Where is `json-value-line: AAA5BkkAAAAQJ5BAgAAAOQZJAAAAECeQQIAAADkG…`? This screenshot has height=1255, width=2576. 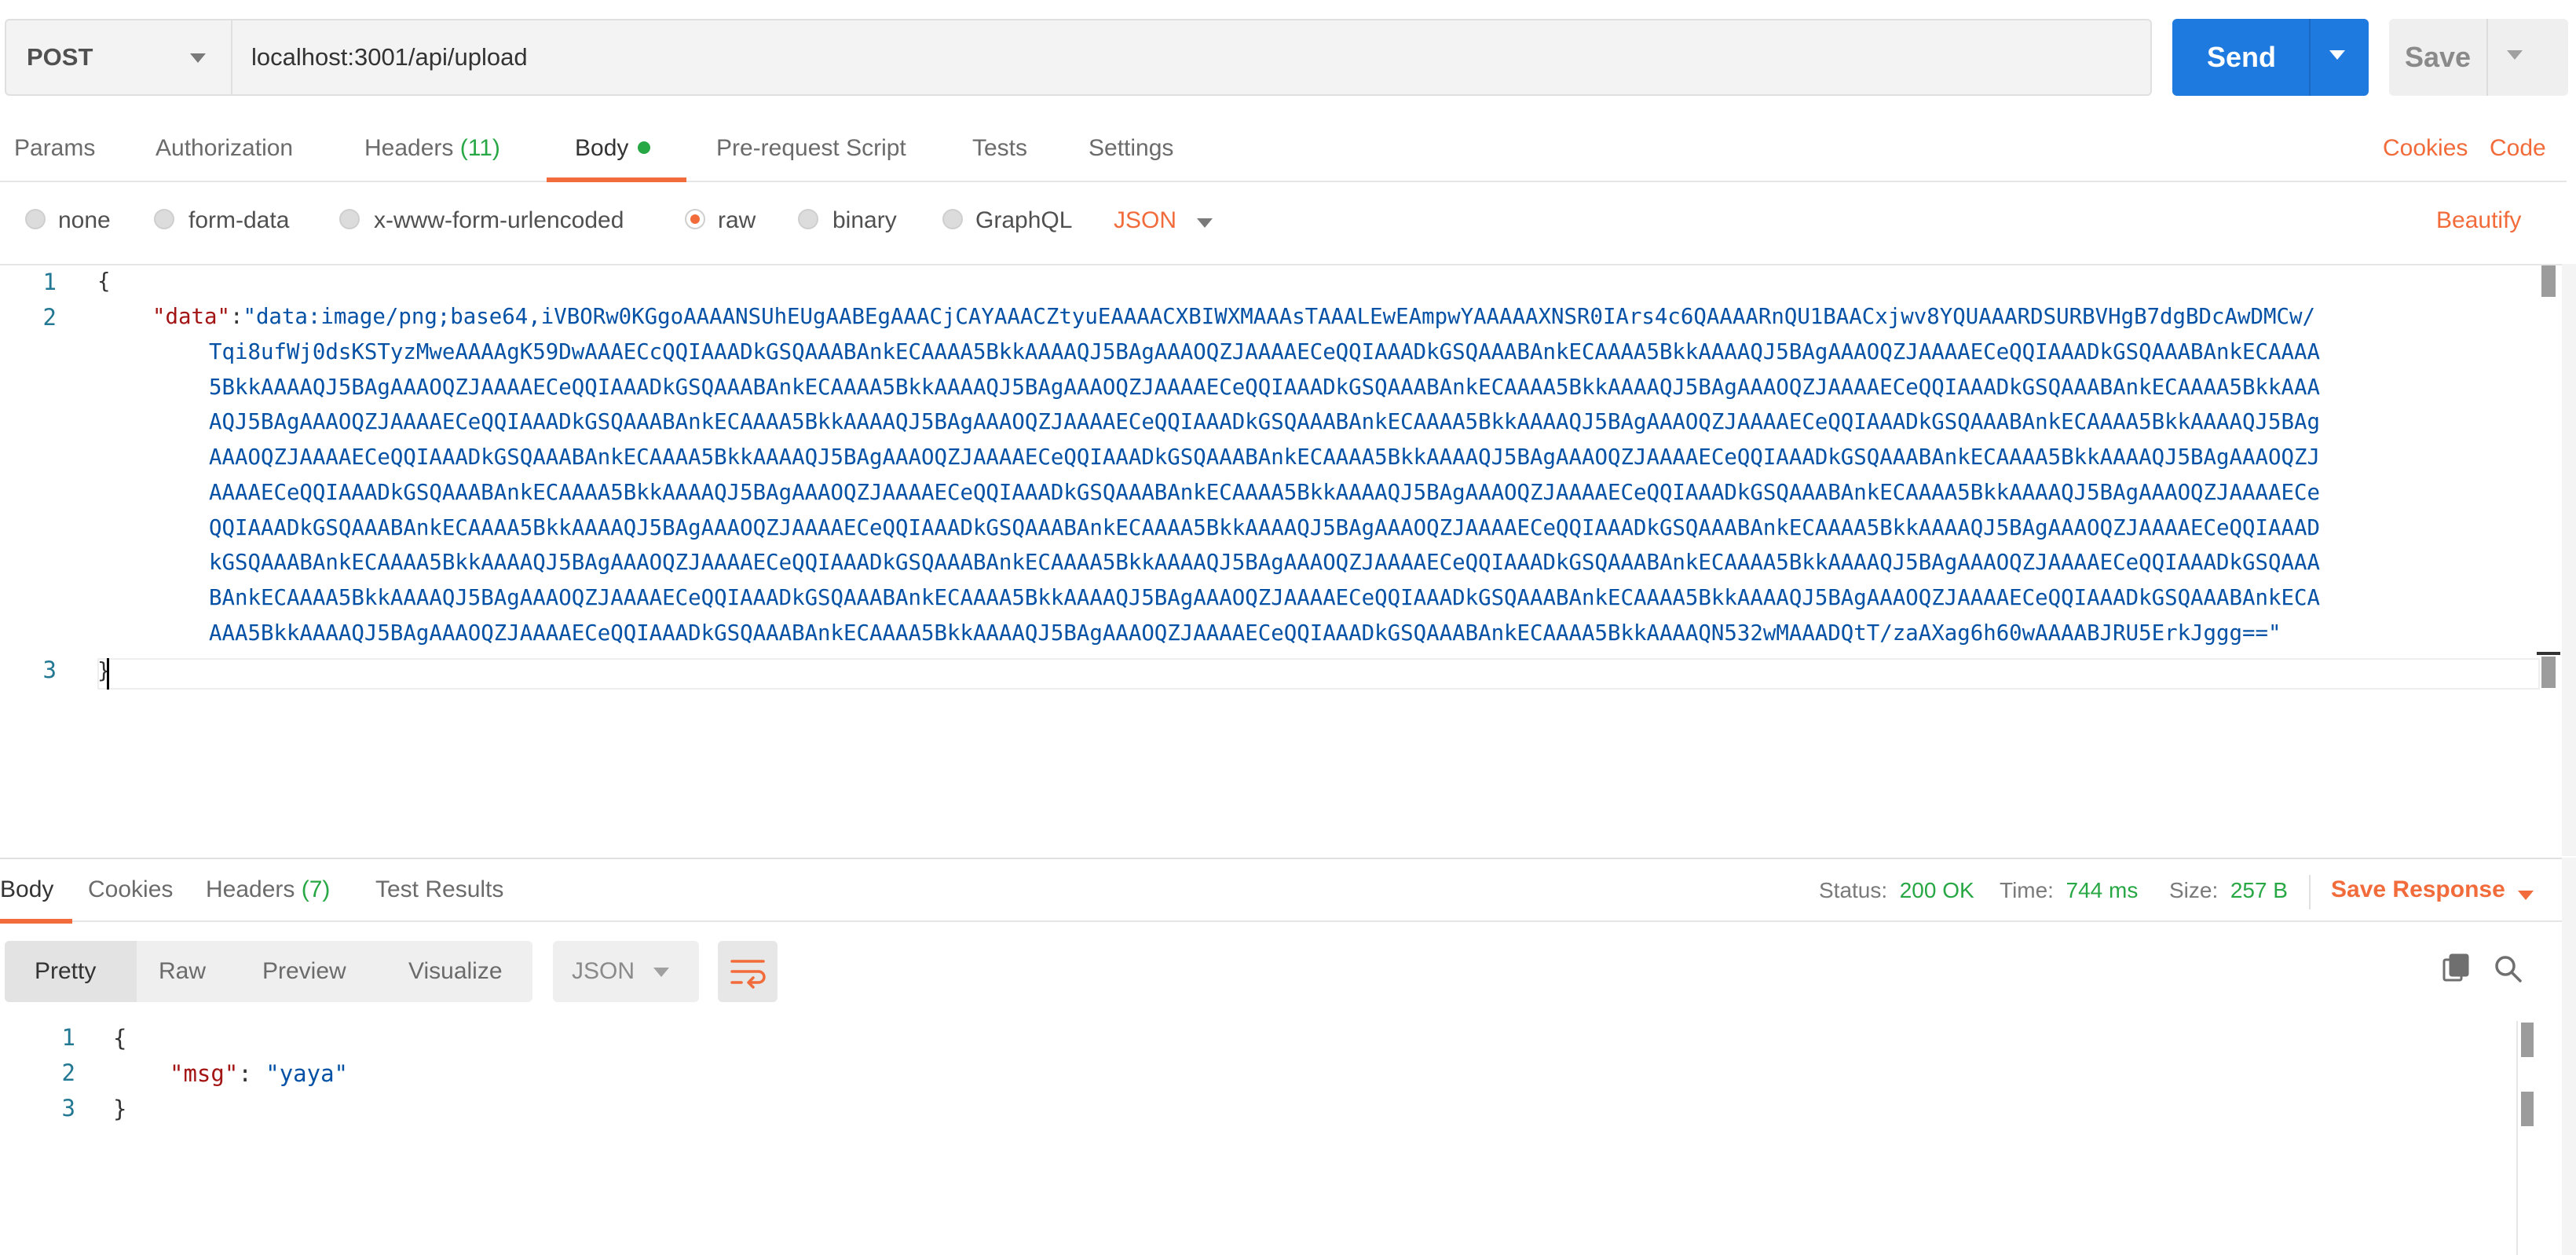
json-value-line: AAA5BkkAAAAQJ5BAgAAAOQZJAAAAECeQQIAAADkG… is located at coordinates (1245, 633).